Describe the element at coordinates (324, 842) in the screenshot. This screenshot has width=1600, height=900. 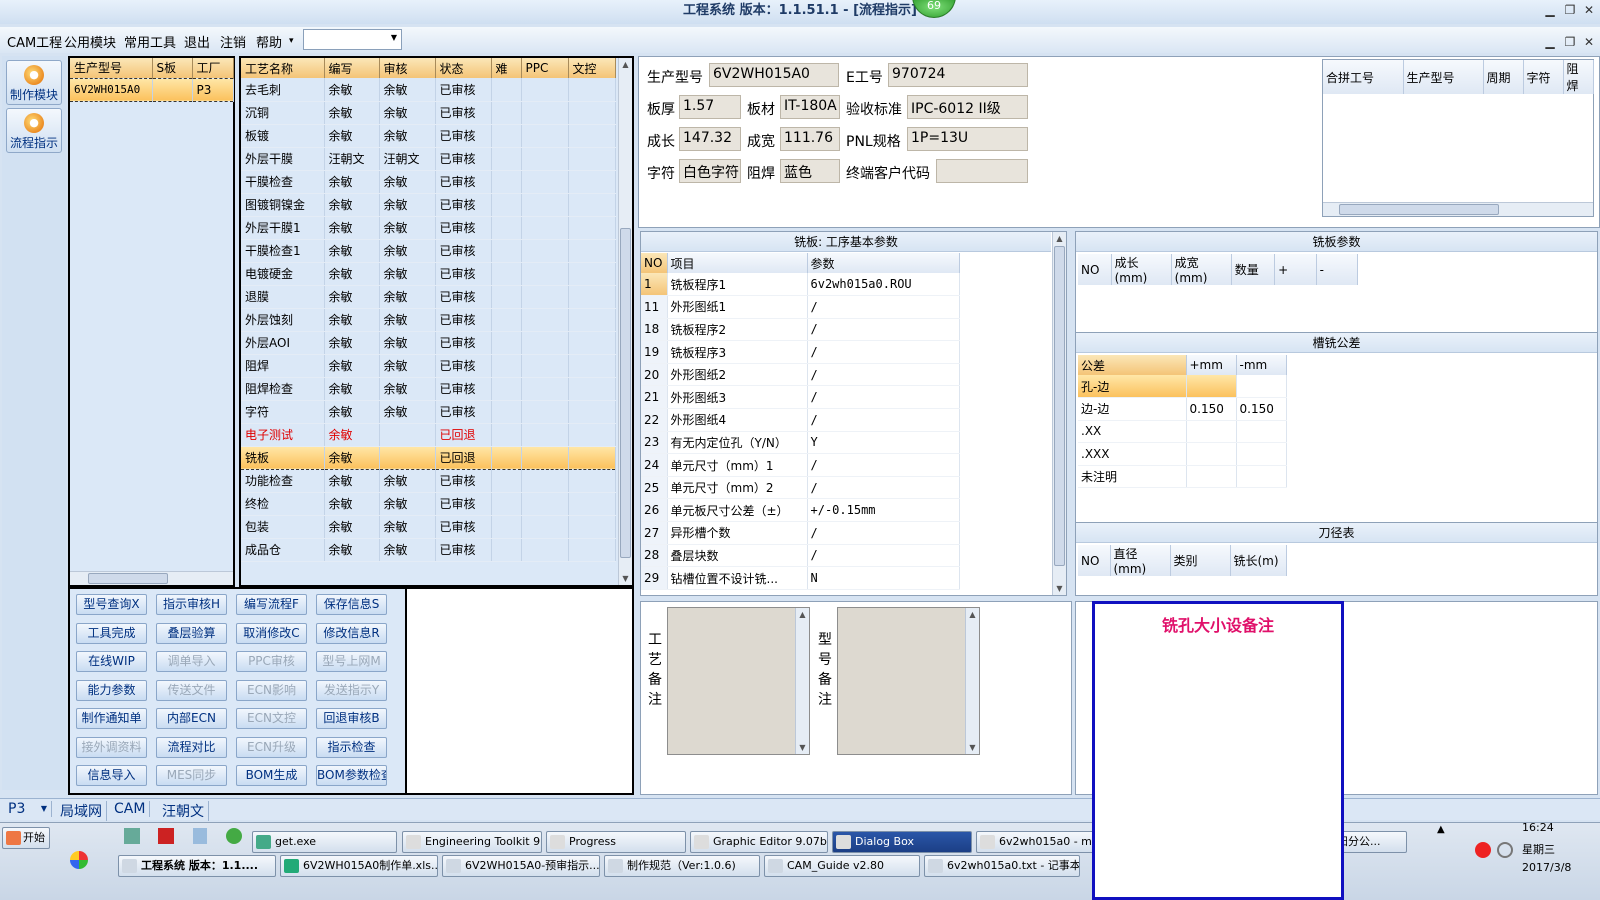
I see `taskbar-app: get.exe` at that location.